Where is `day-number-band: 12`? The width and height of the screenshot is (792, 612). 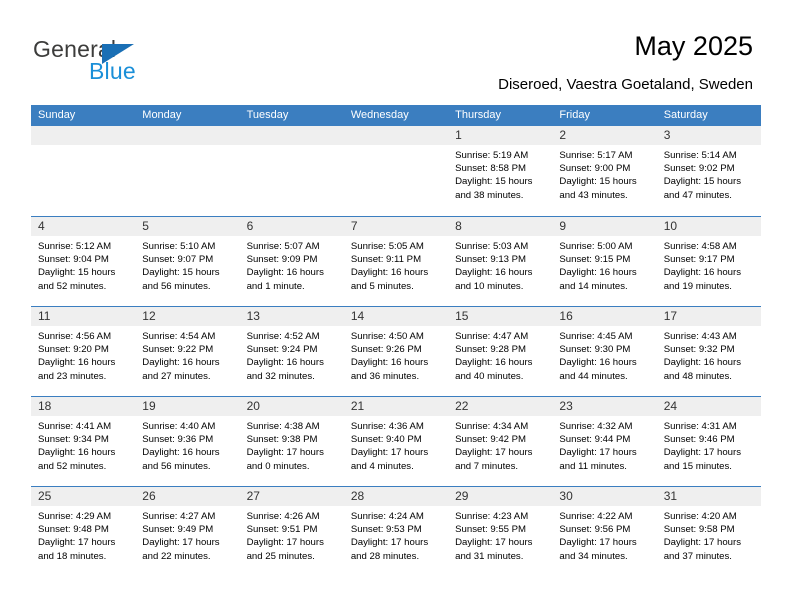 day-number-band: 12 is located at coordinates (187, 316).